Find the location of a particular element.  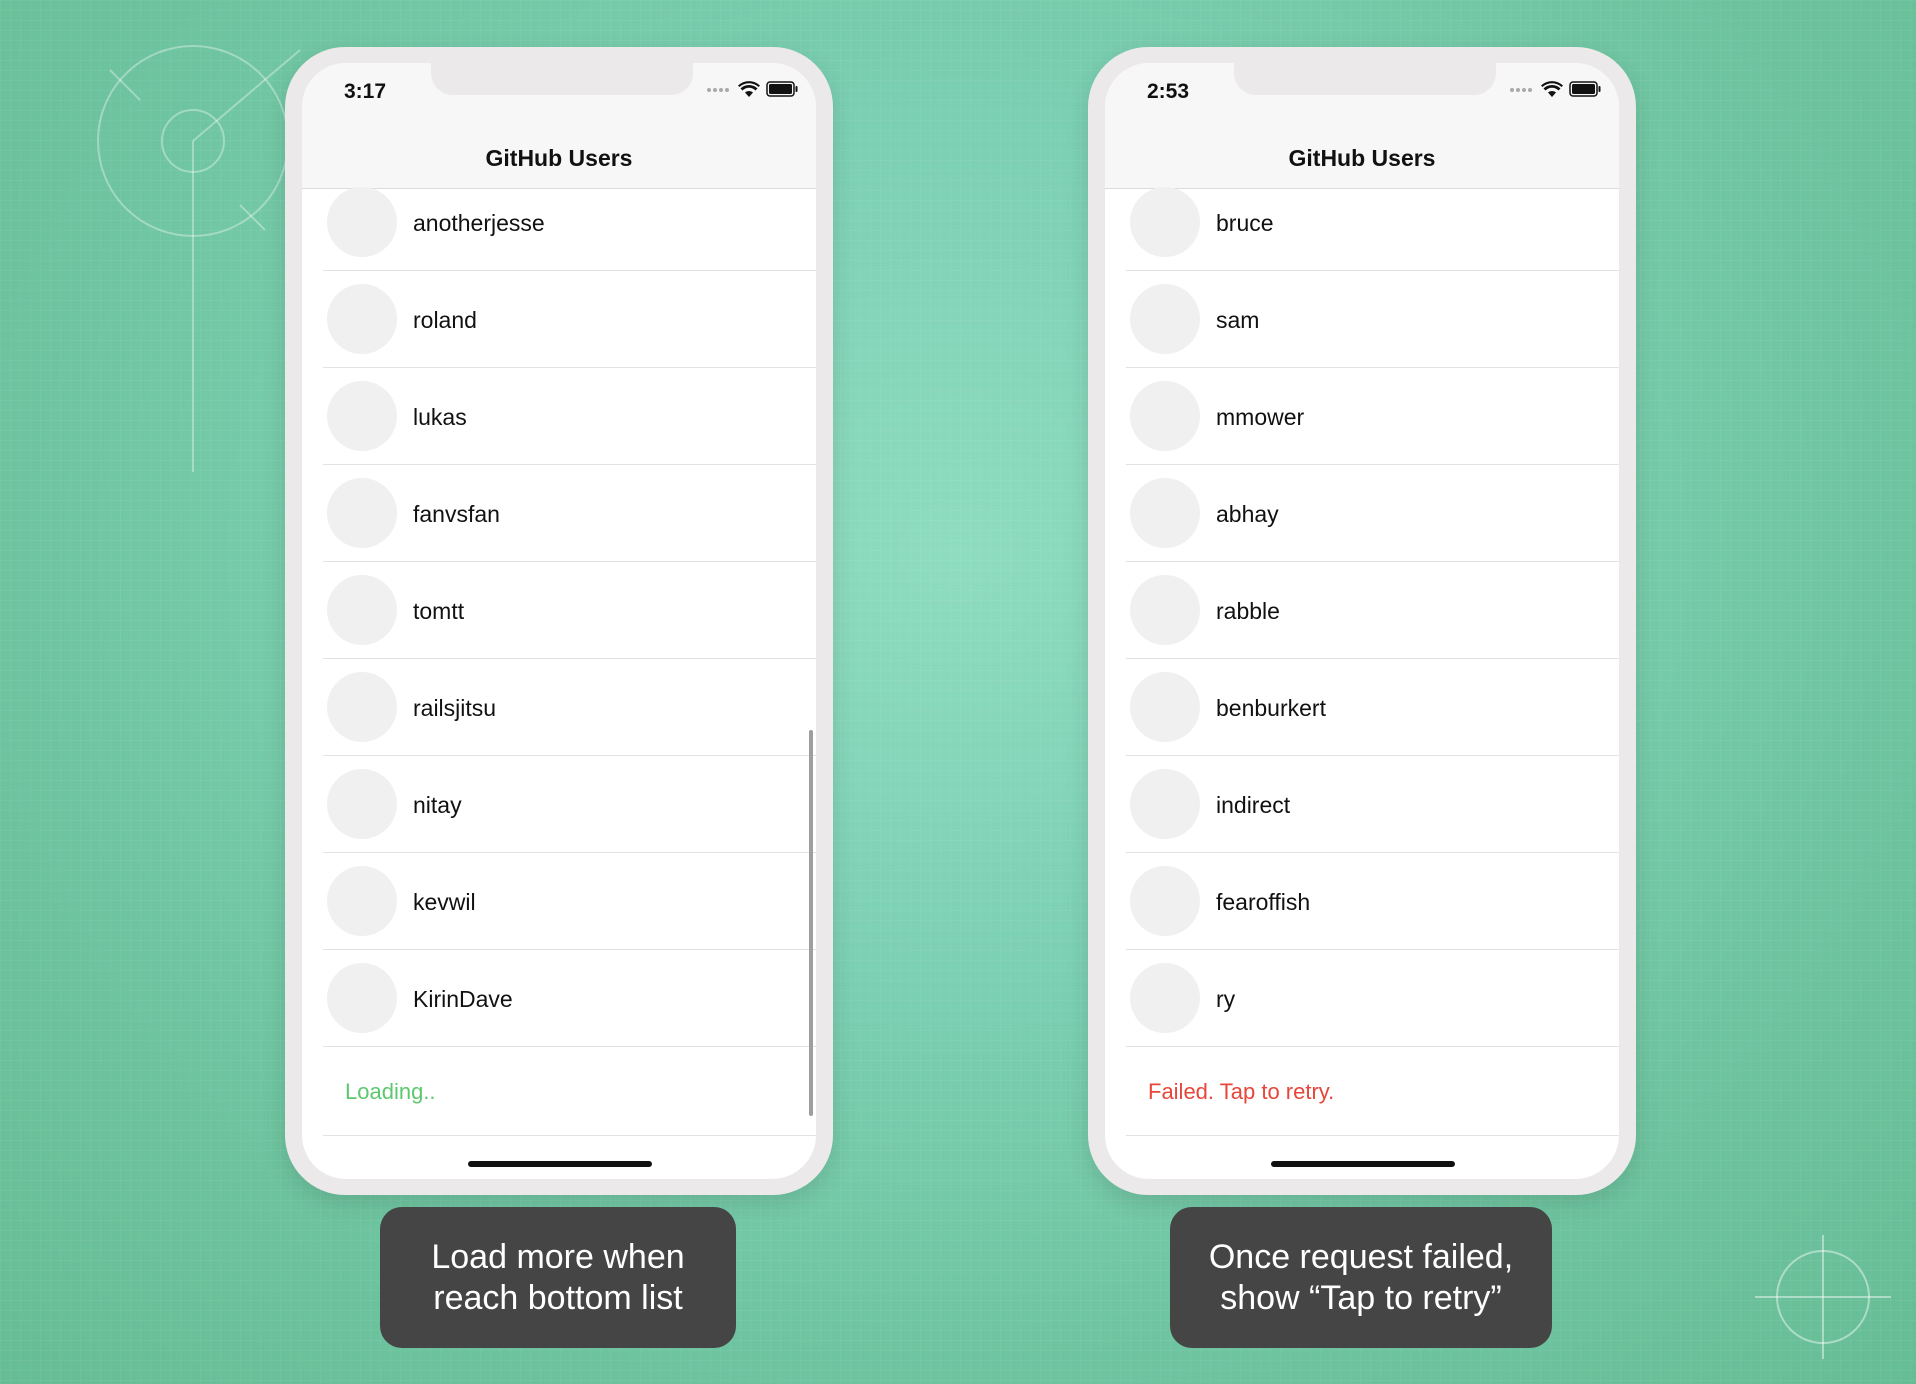

list-item: KirinDave is located at coordinates (569, 998).